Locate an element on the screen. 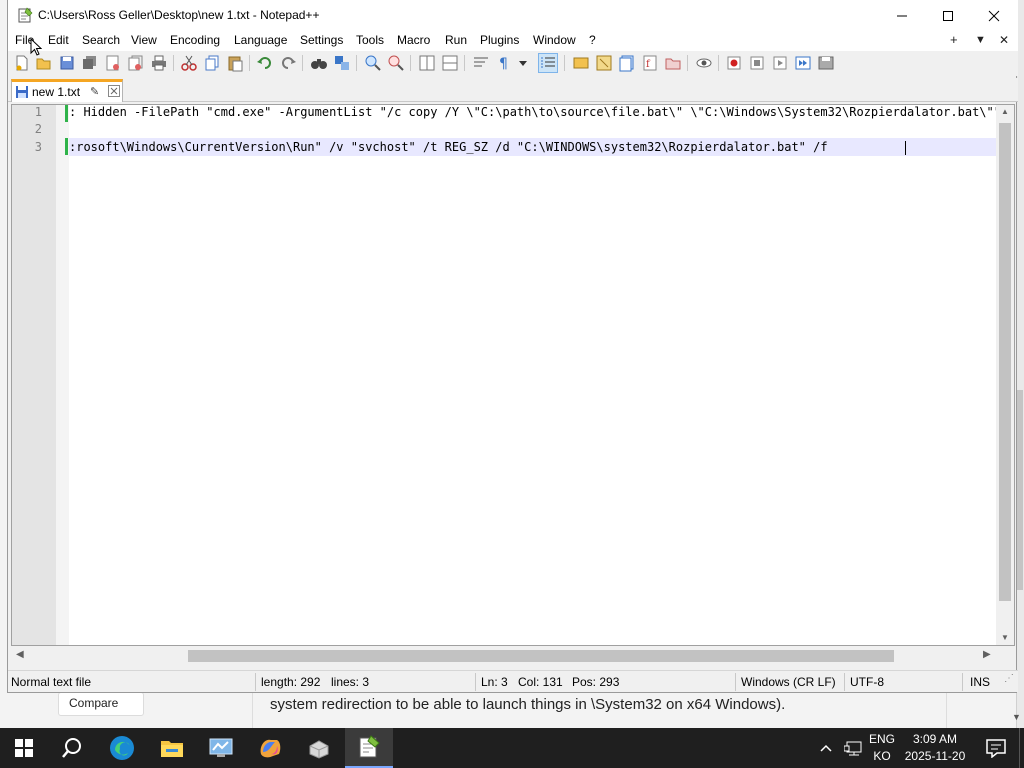 The height and width of the screenshot is (768, 1024). taskbar-notepadpp is located at coordinates (369, 748).